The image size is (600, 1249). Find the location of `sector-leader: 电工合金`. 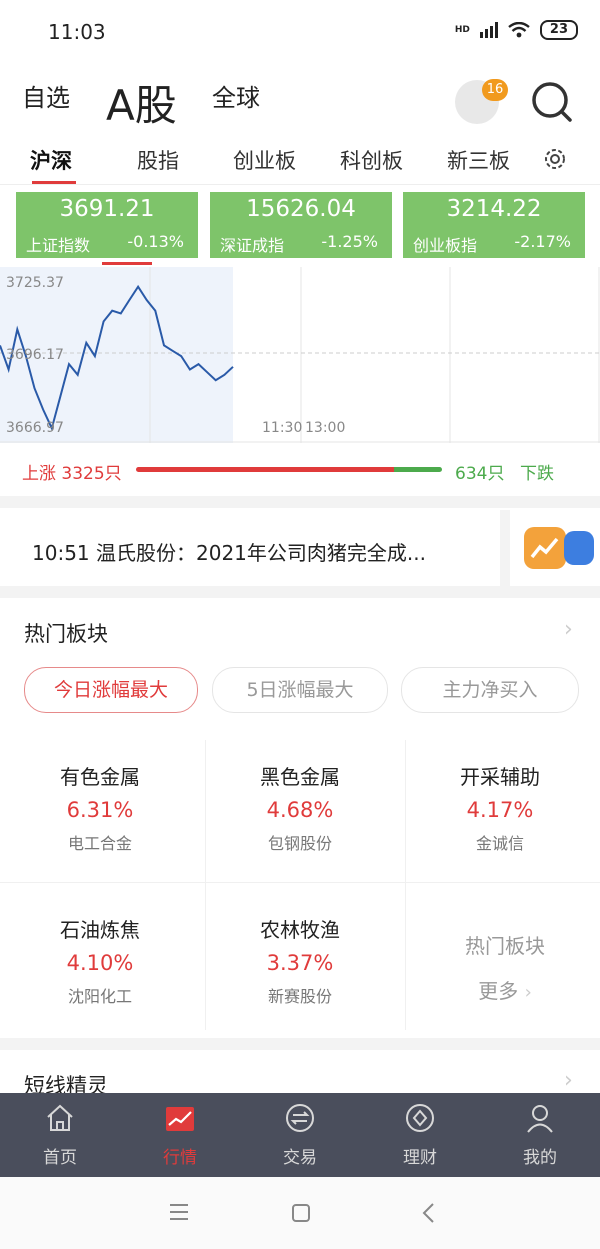

sector-leader: 电工合金 is located at coordinates (99, 843).